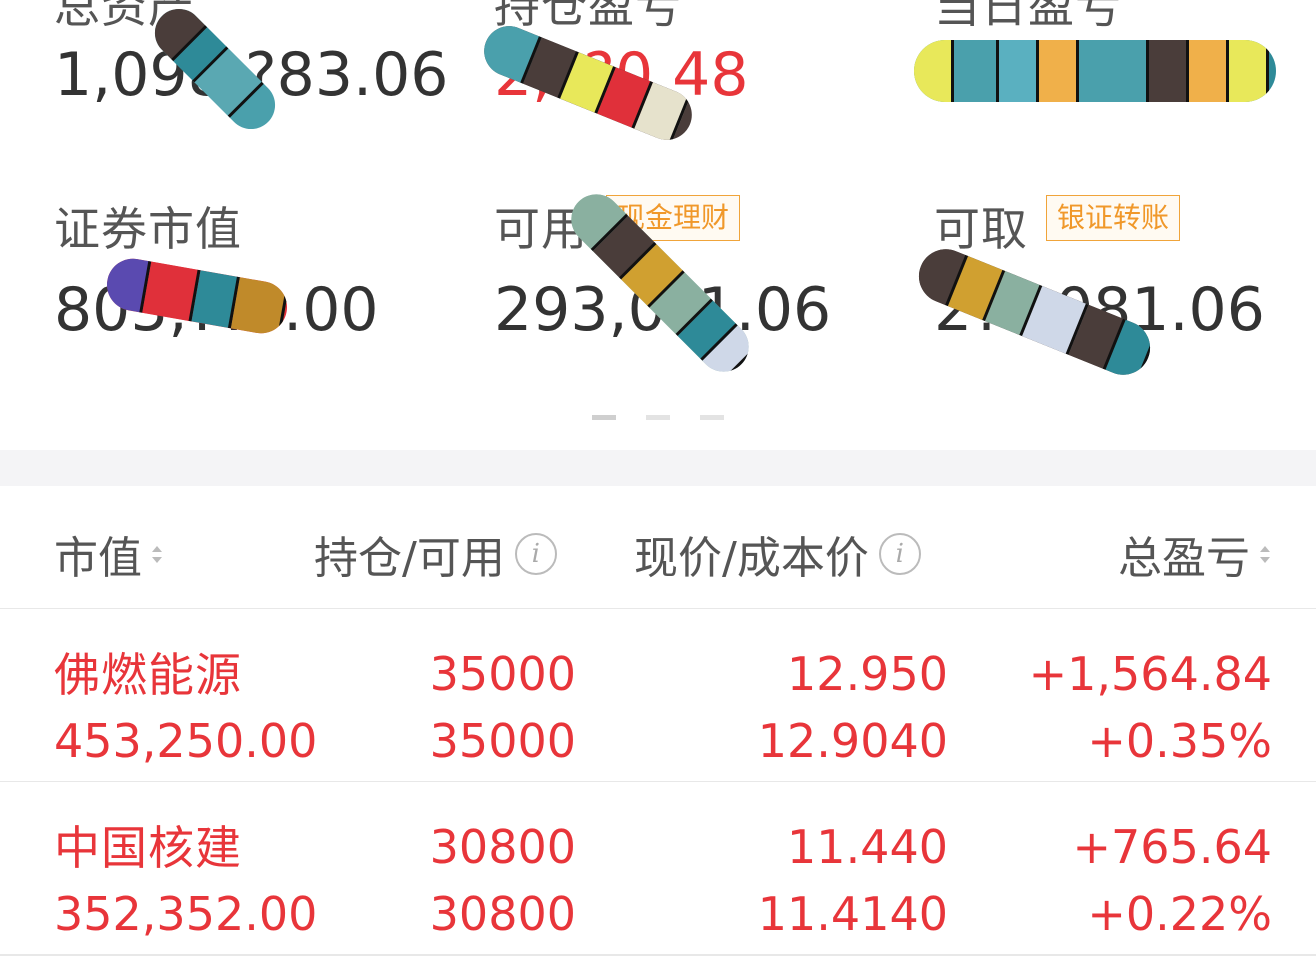  I want to click on price-cost-header: 现价/成本价, so click(751, 558).